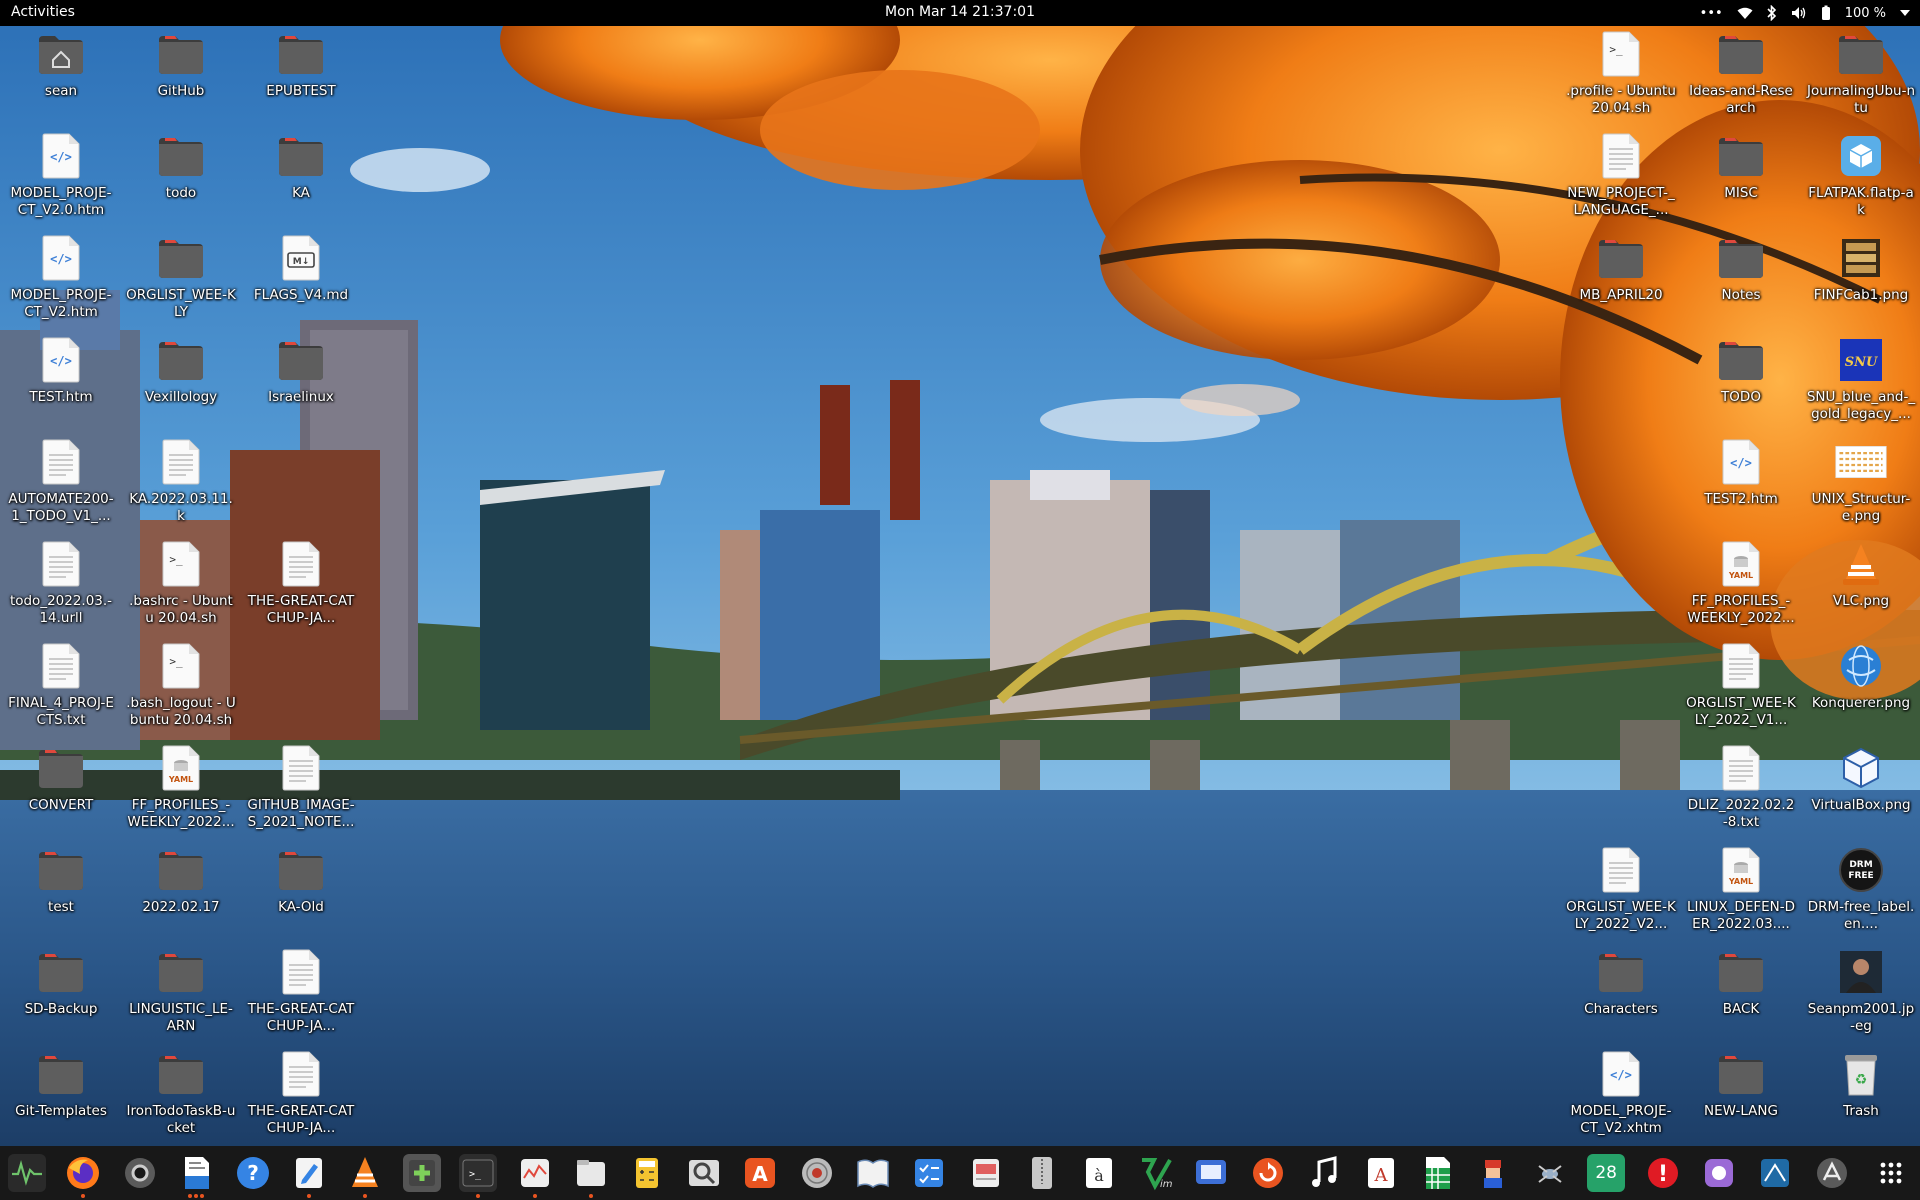  Describe the element at coordinates (1861, 586) in the screenshot. I see `desktop-icon: VLC.png` at that location.